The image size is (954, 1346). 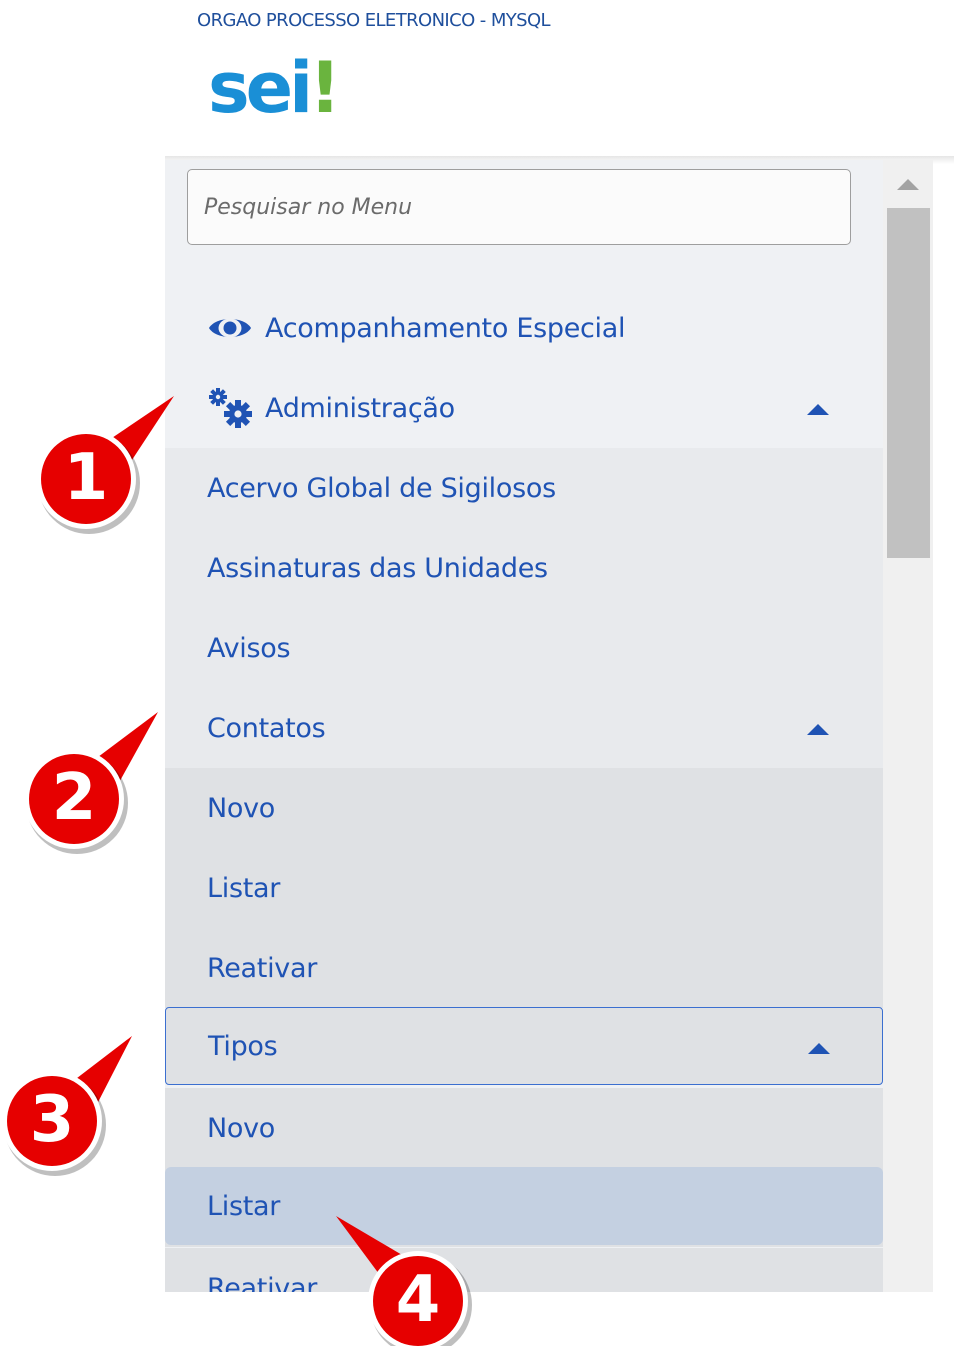 What do you see at coordinates (381, 488) in the screenshot?
I see `menu-item-label: Acervo Global de Sigilosos` at bounding box center [381, 488].